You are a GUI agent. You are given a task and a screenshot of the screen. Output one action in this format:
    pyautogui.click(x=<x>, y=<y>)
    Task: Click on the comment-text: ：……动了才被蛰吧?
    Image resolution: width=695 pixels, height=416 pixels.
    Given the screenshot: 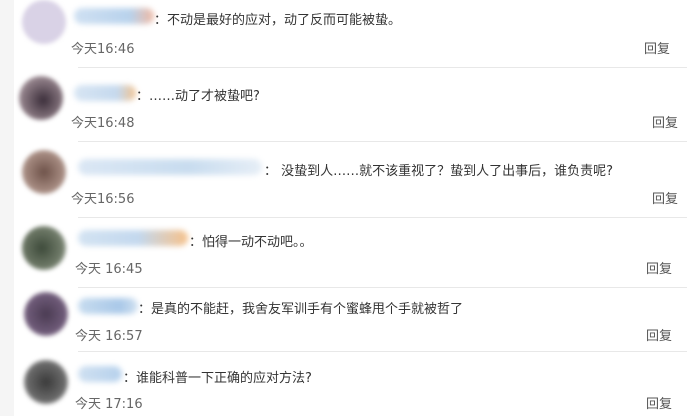 What is the action you would take?
    pyautogui.click(x=198, y=96)
    